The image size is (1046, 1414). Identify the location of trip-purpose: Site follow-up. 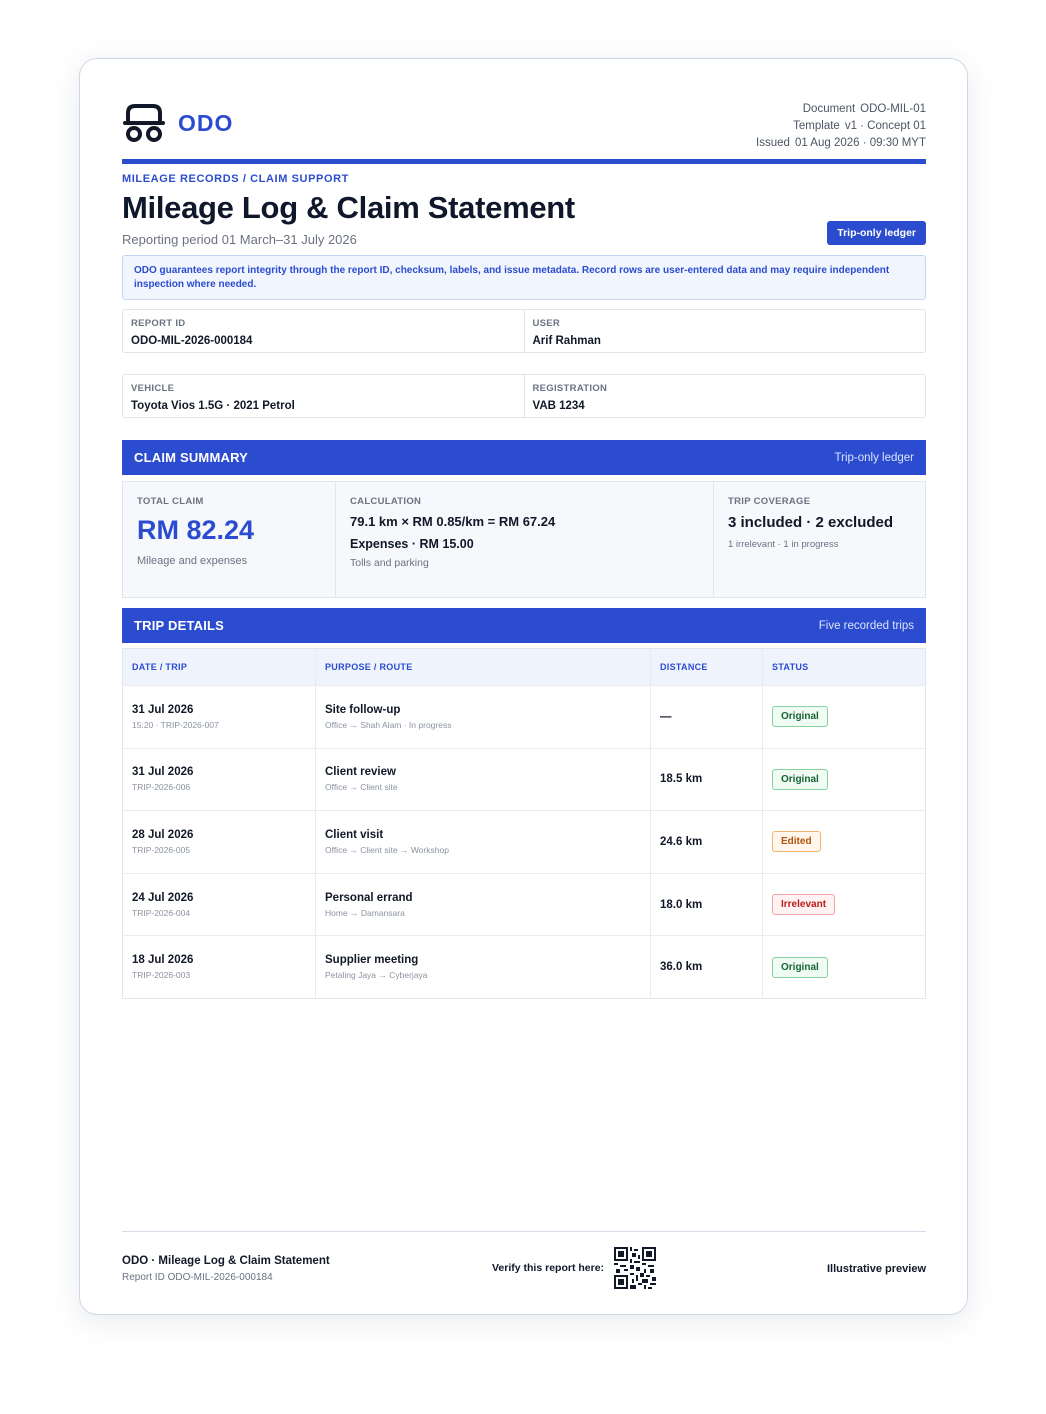
(363, 709).